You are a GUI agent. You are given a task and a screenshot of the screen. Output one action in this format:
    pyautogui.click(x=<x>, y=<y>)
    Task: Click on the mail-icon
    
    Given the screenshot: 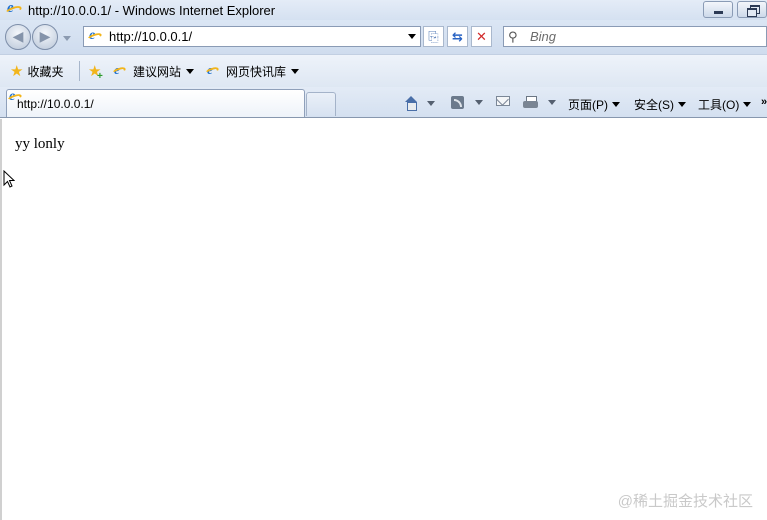 What is the action you would take?
    pyautogui.click(x=503, y=101)
    